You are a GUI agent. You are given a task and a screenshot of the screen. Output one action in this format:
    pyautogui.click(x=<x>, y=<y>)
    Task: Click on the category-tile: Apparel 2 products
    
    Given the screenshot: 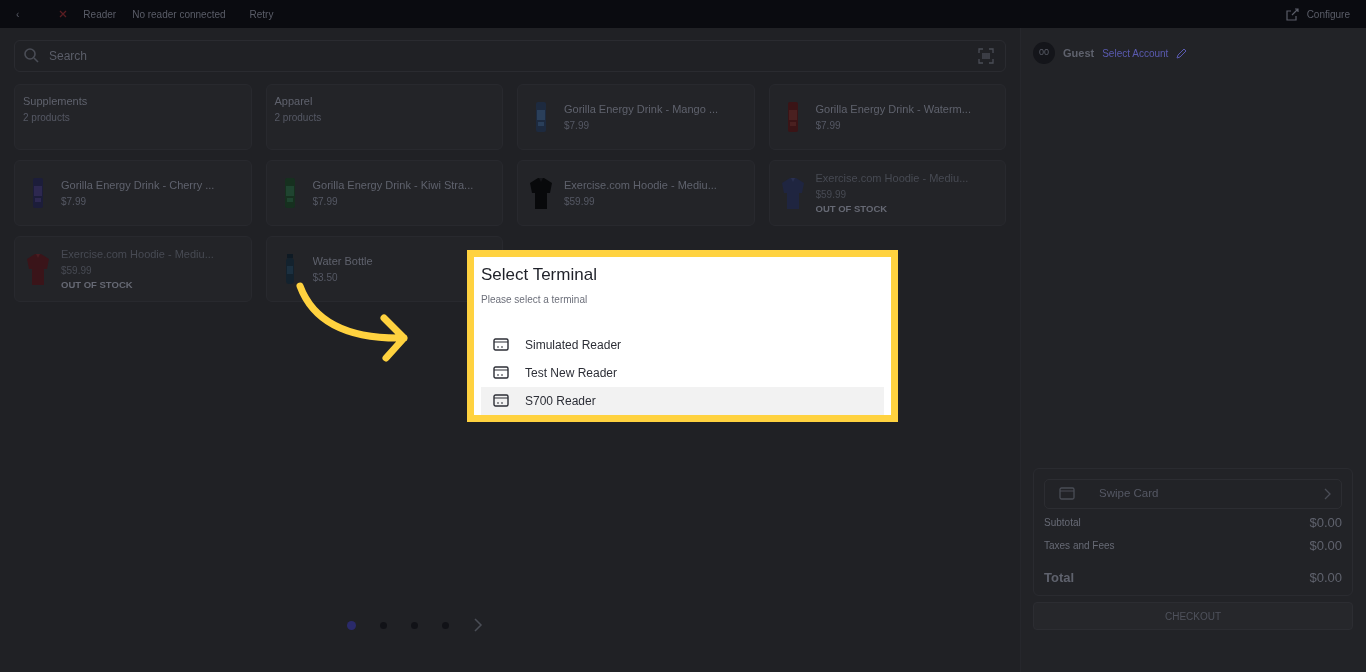 What is the action you would take?
    pyautogui.click(x=384, y=117)
    